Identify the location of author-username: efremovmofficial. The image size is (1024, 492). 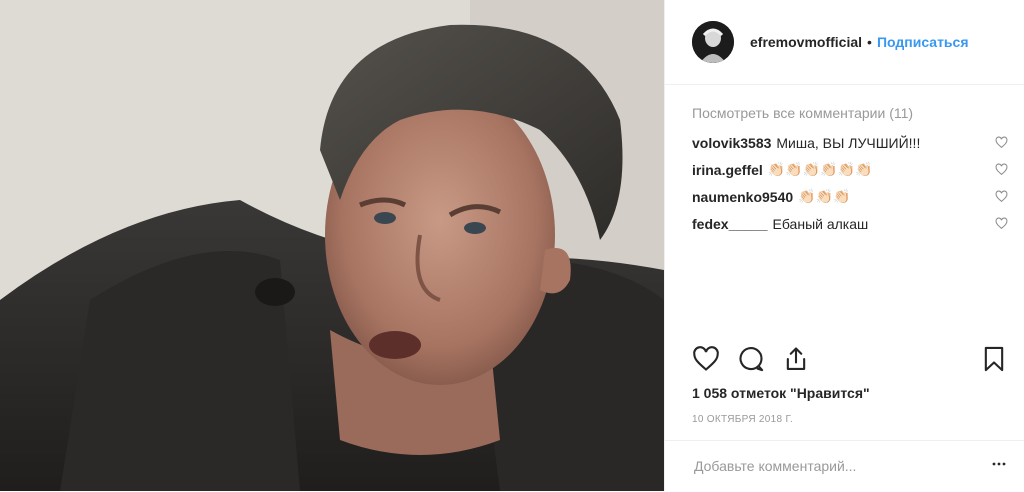
(806, 42).